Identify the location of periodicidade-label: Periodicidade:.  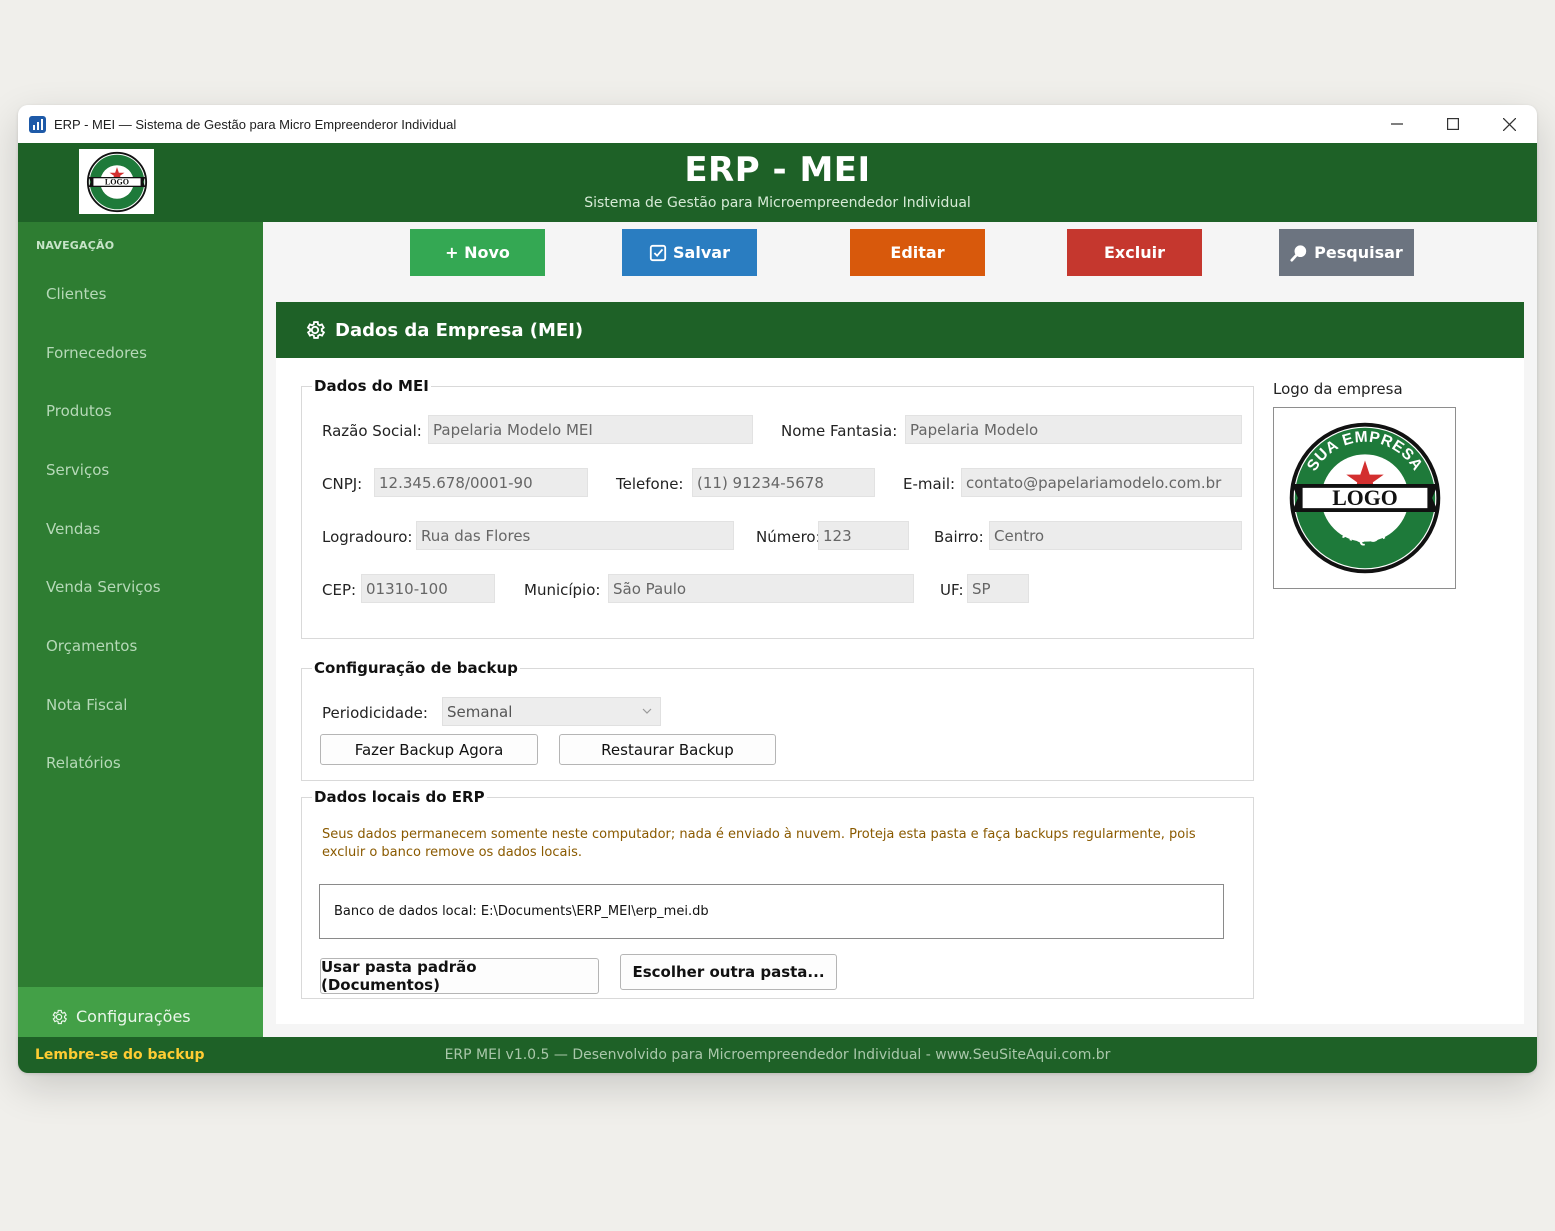
(375, 713).